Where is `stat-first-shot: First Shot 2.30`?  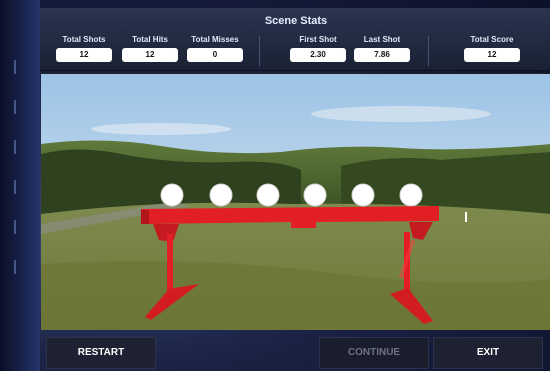
stat-first-shot: First Shot 2.30 is located at coordinates (318, 48).